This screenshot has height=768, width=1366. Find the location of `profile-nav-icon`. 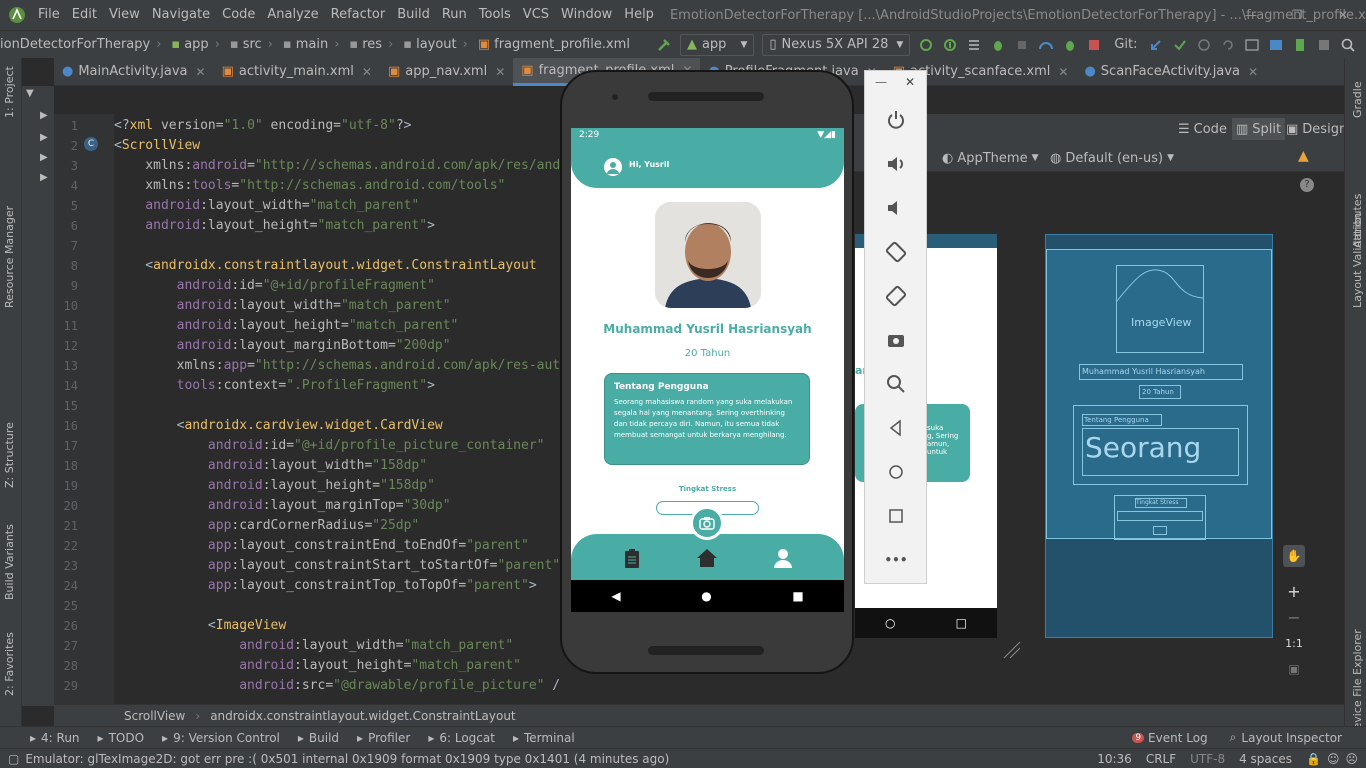

profile-nav-icon is located at coordinates (783, 558).